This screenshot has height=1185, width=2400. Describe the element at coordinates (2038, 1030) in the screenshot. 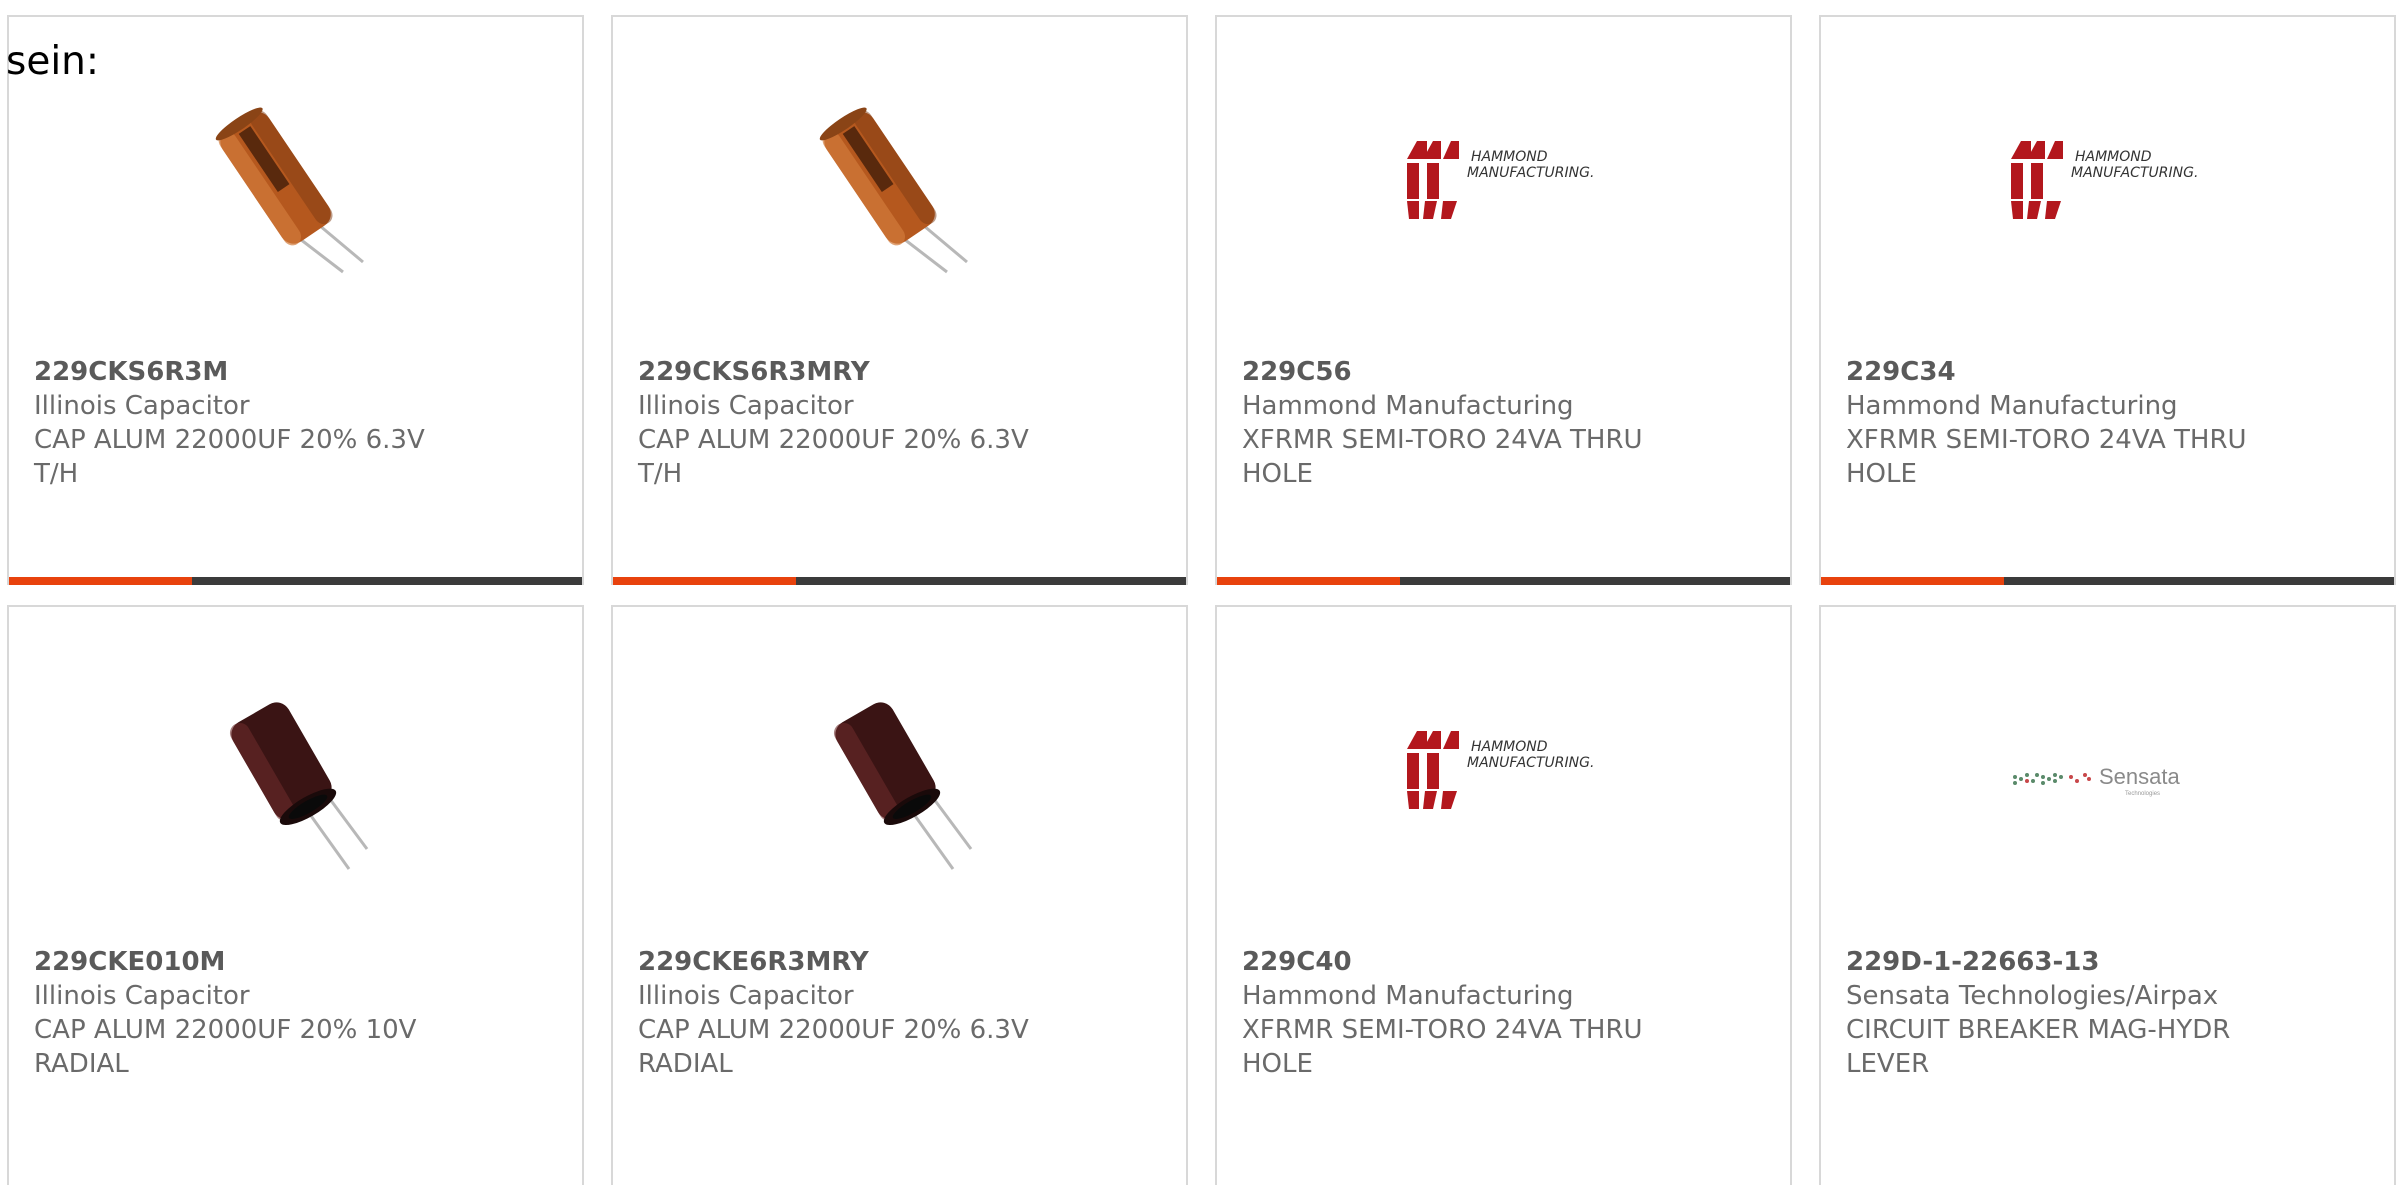

I see `product-description-line1: CIRCUIT BREAKER MAG-HYDR` at that location.